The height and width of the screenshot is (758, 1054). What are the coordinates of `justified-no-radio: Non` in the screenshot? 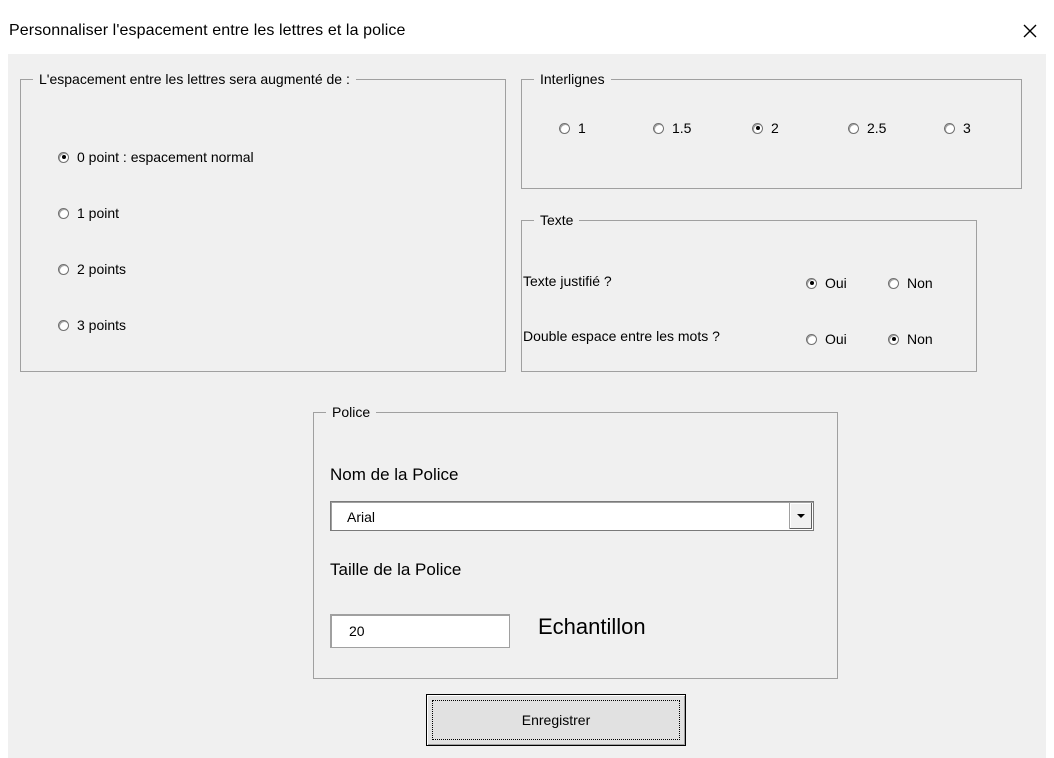 It's located at (910, 283).